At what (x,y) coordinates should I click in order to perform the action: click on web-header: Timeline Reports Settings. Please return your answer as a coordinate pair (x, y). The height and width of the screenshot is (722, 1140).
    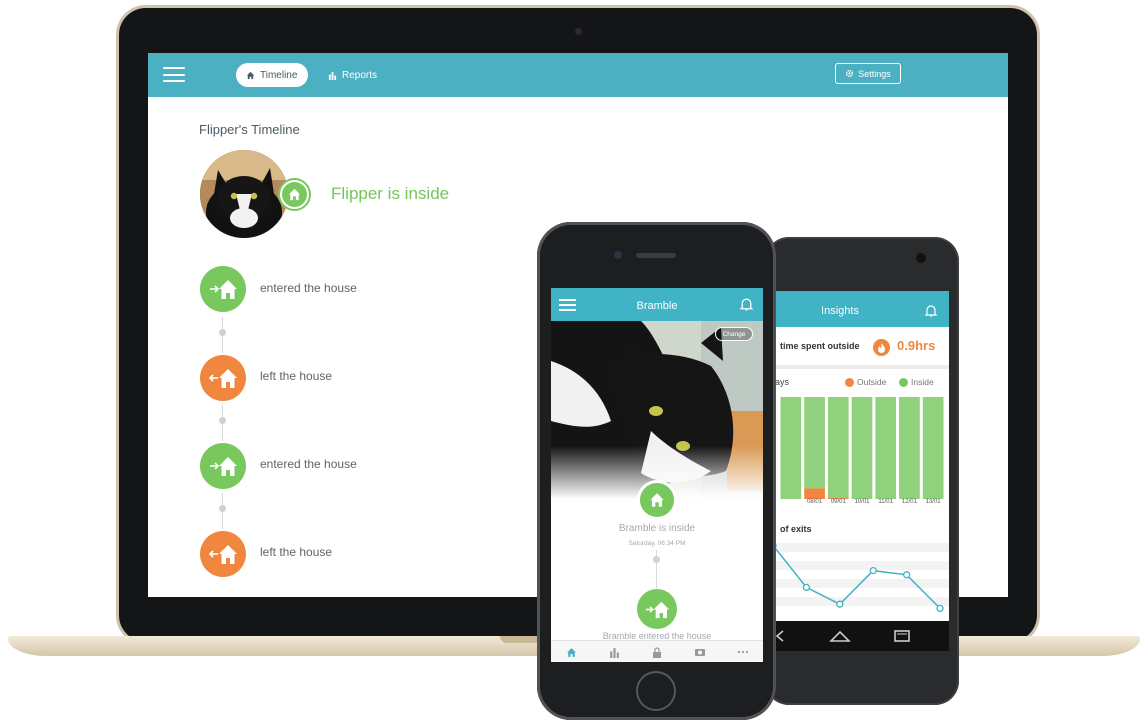
    Looking at the image, I should click on (578, 75).